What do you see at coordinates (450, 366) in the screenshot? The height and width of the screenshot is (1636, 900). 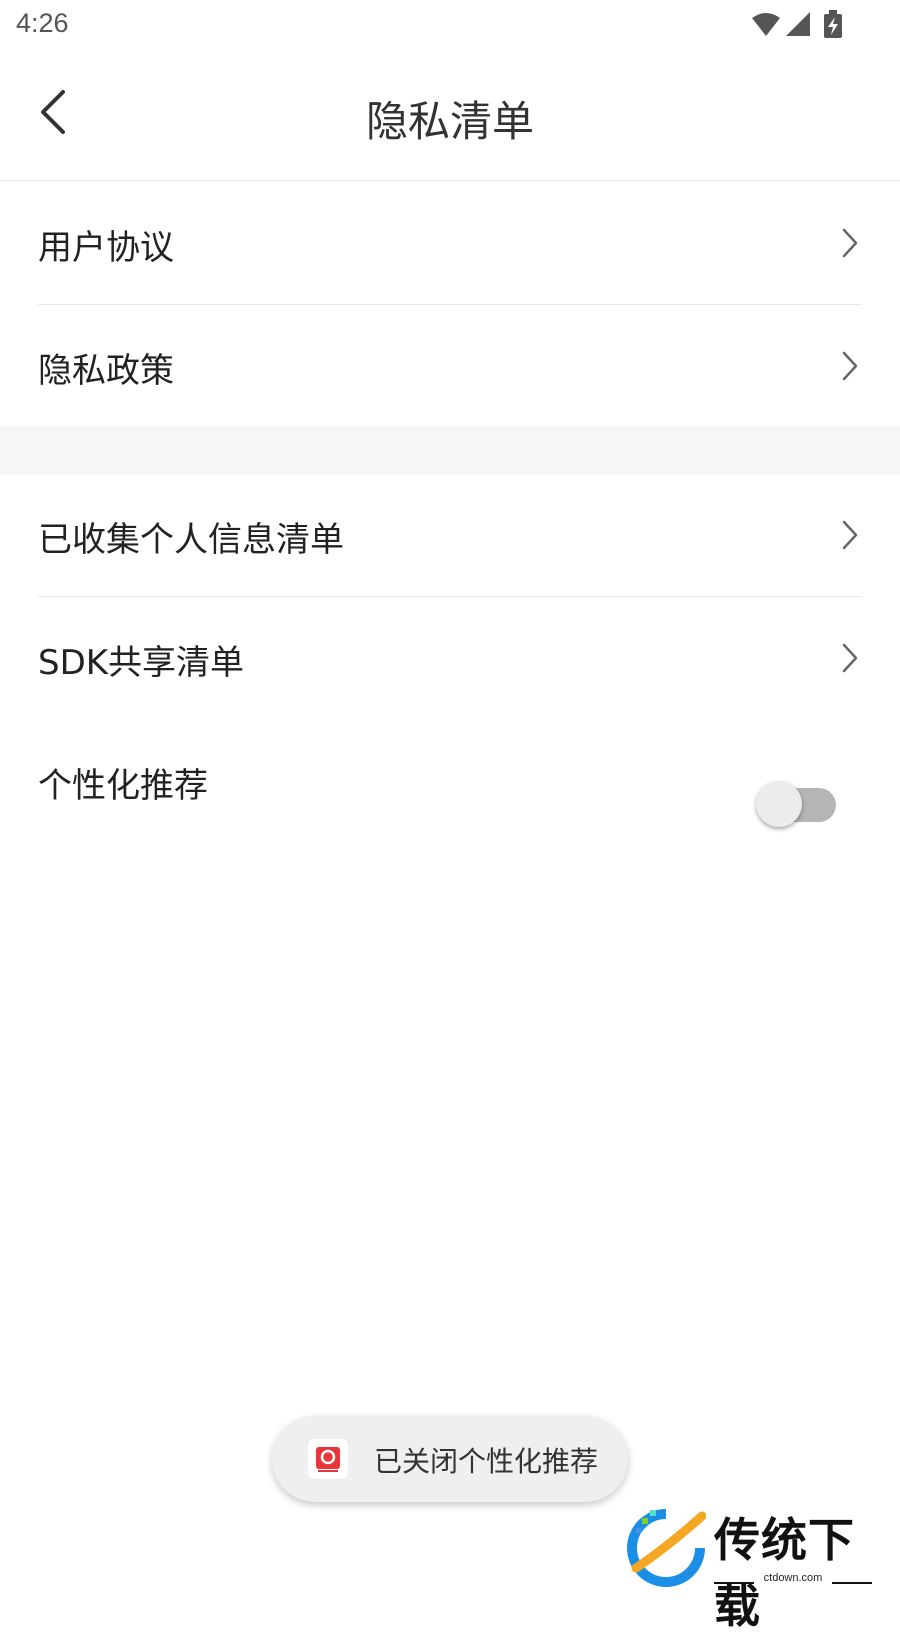 I see `privacy-policy-row: 隐私政策` at bounding box center [450, 366].